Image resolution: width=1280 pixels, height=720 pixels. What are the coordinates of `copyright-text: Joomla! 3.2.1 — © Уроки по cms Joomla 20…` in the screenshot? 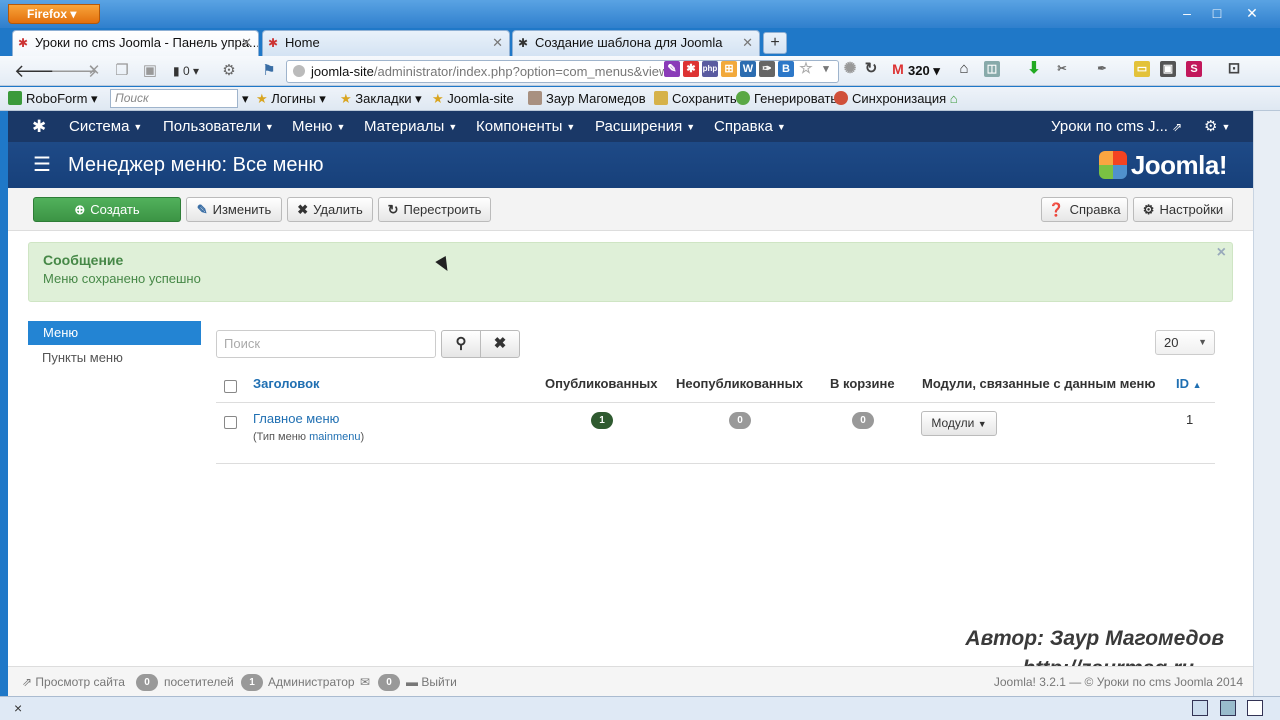 It's located at (1118, 682).